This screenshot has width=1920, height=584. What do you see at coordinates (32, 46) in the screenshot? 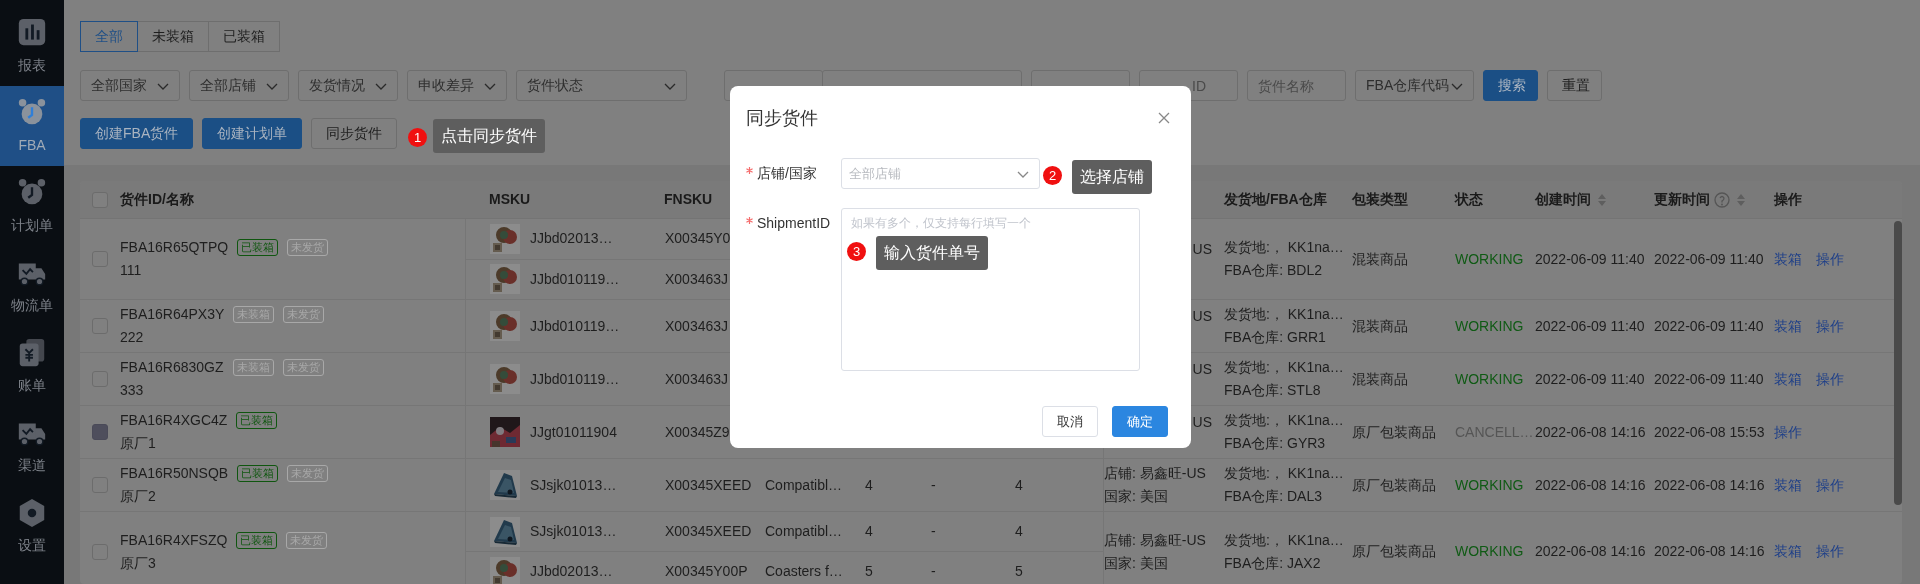
I see `sidebar-item: 报表` at bounding box center [32, 46].